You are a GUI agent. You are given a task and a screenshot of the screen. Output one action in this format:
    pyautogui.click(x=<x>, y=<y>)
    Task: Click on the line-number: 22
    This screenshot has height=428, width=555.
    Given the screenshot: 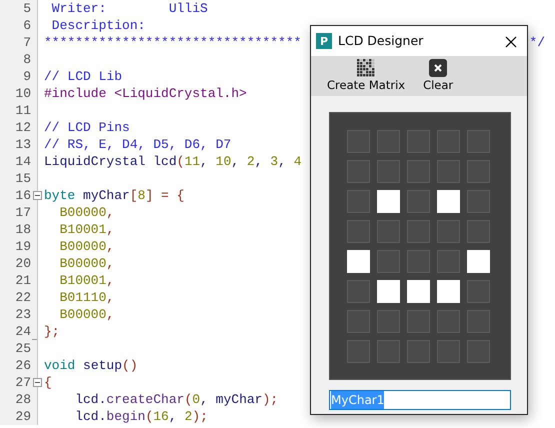 What is the action you would take?
    pyautogui.click(x=23, y=297)
    